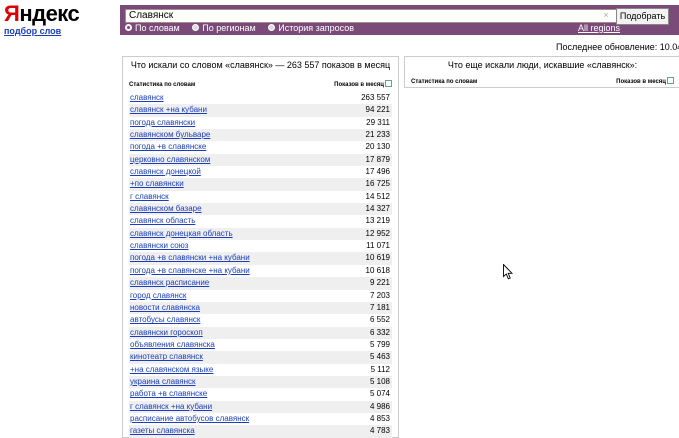 The width and height of the screenshot is (679, 438). Describe the element at coordinates (260, 419) in the screenshot. I see `table-row: расписание автобусов славянск 4 853` at that location.